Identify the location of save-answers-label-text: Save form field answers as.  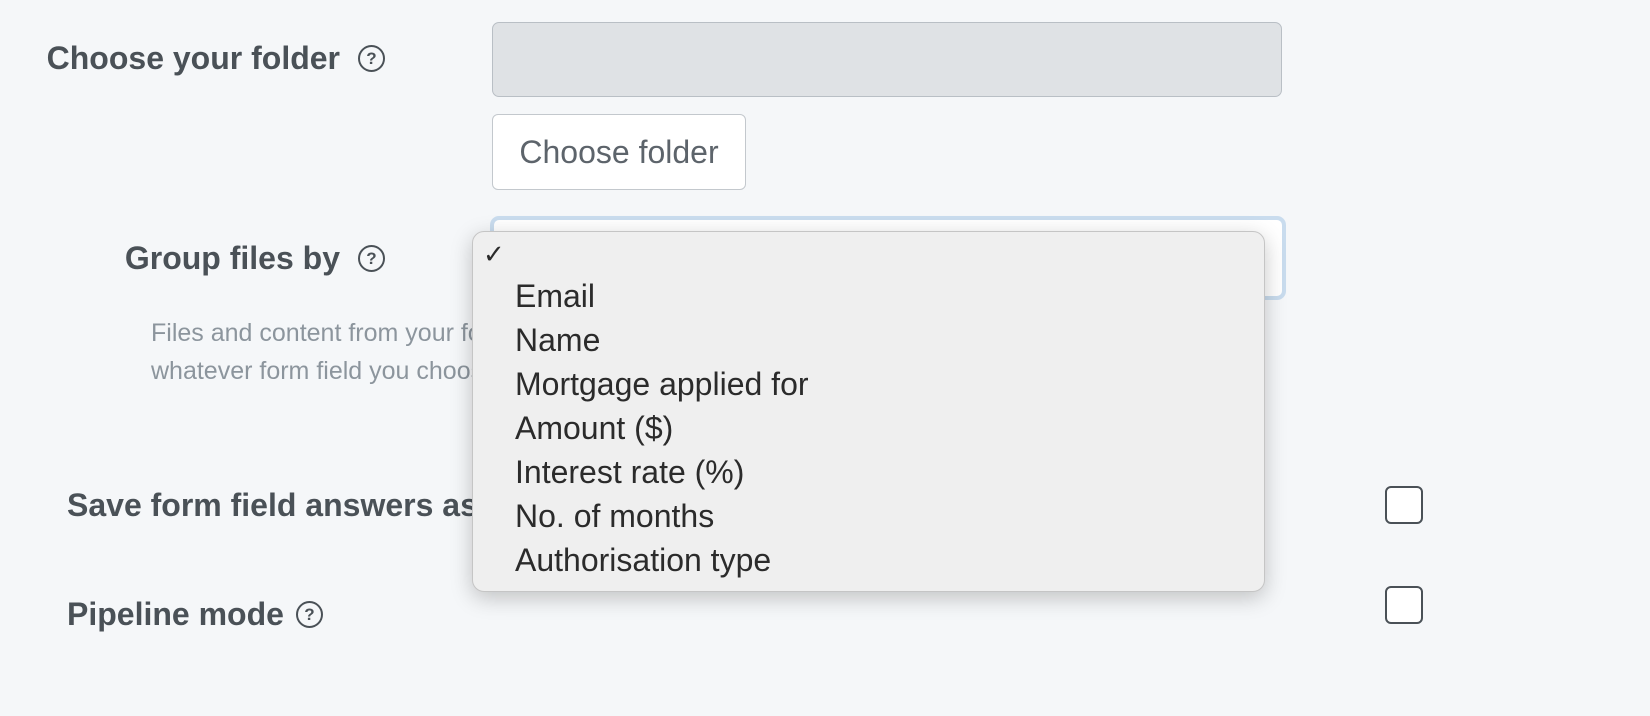
(272, 505).